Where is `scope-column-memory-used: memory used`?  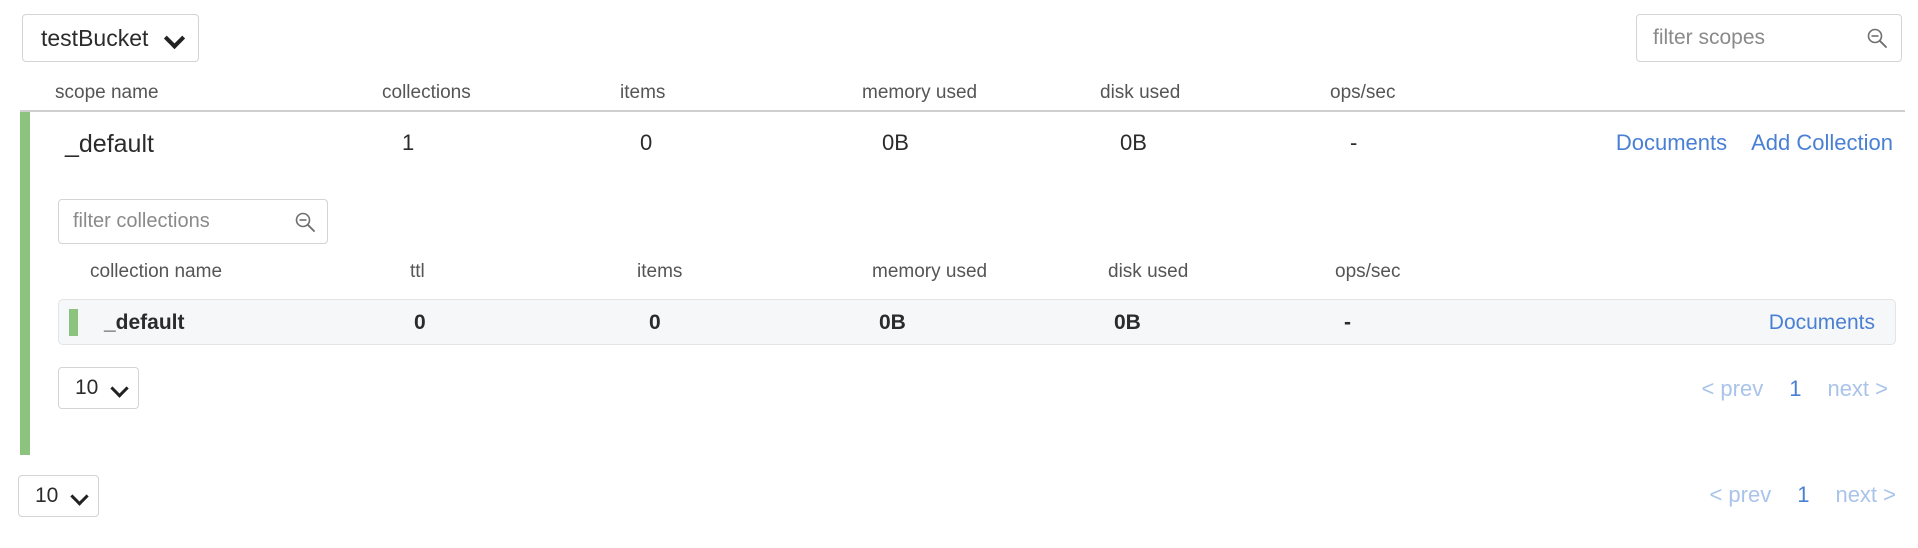 scope-column-memory-used: memory used is located at coordinates (920, 92).